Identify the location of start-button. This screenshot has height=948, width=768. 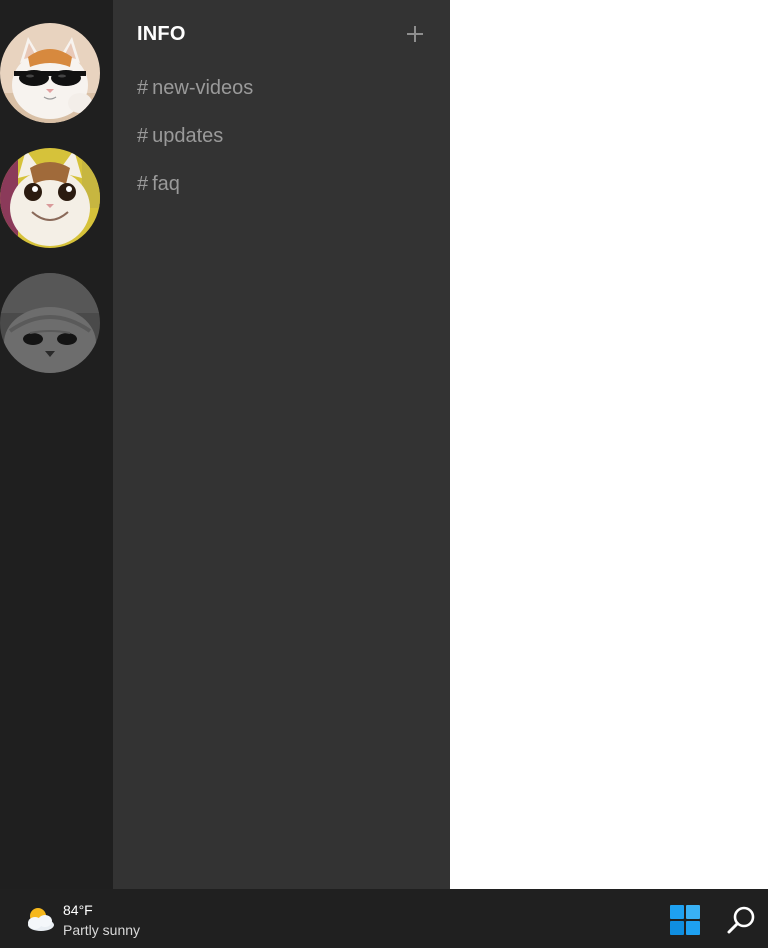
(685, 920).